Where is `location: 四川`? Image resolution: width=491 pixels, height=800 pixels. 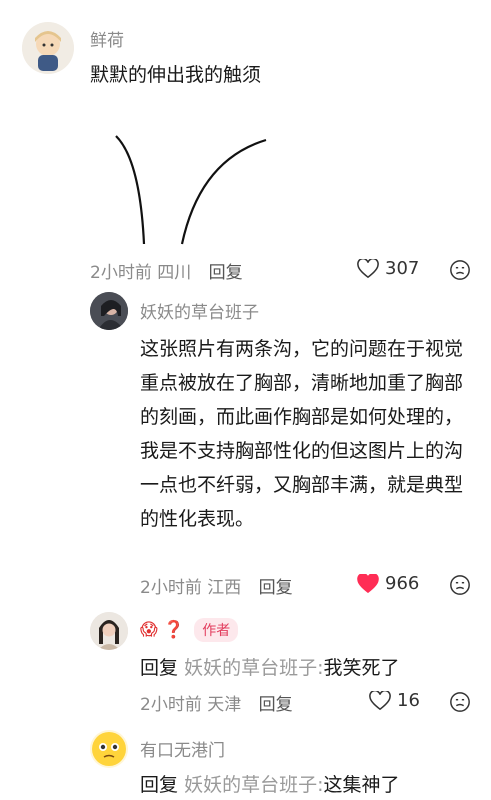 location: 四川 is located at coordinates (174, 273).